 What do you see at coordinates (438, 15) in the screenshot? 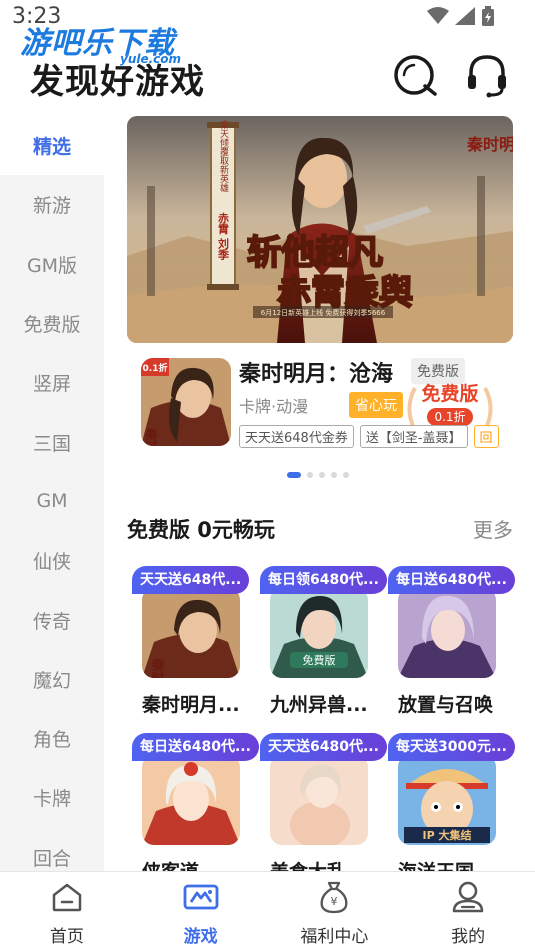
I see `wifi-icon` at bounding box center [438, 15].